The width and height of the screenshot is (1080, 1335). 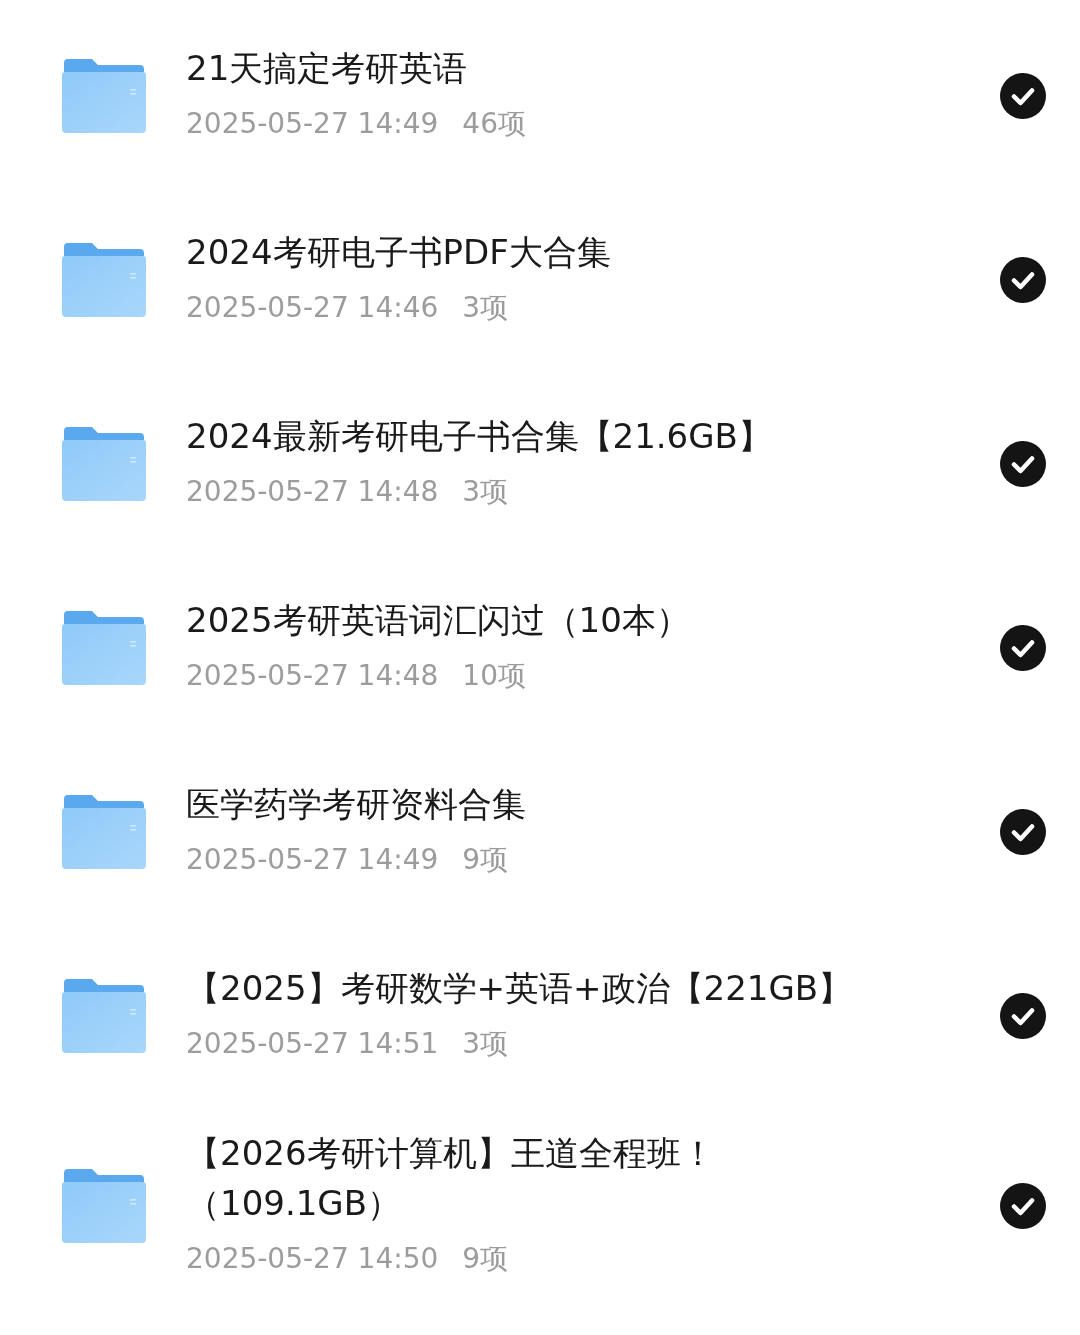 I want to click on modified-date: 2025-05-27 14:50, so click(x=312, y=1259).